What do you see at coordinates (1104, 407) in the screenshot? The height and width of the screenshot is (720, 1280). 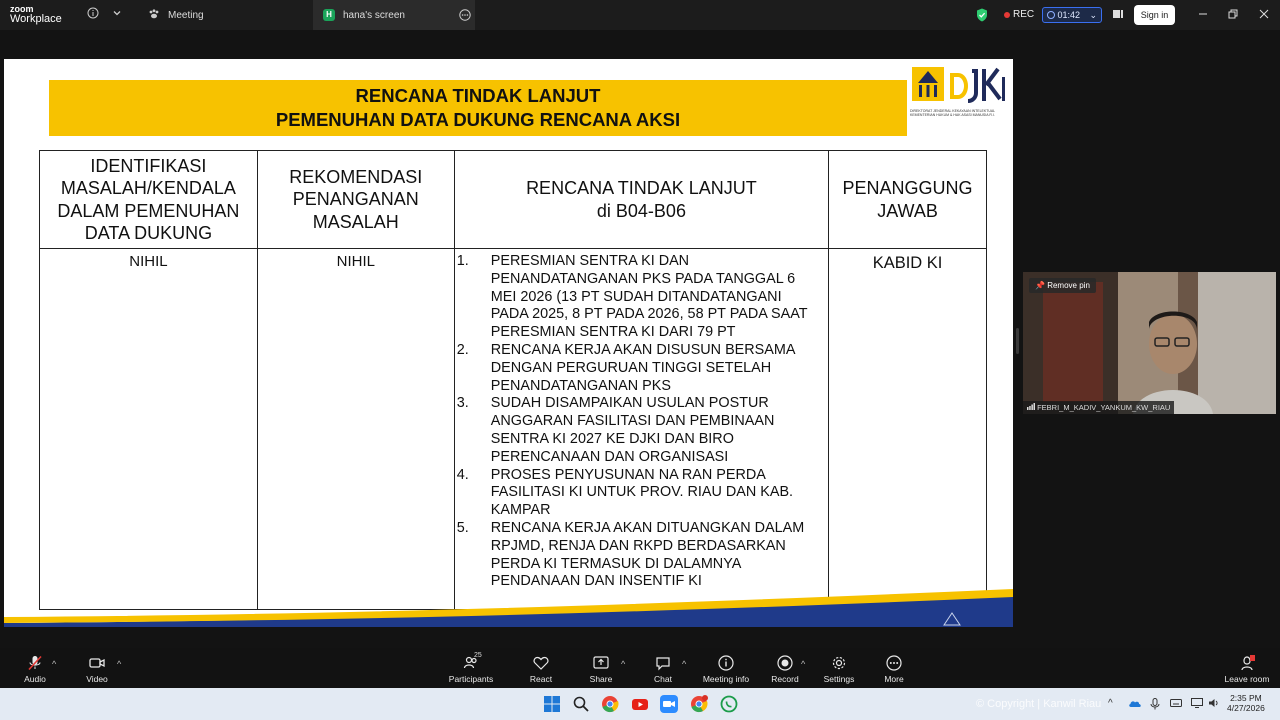 I see `participant-name: FEBRI_M_KADIV_YANKUM_KW_RIAU` at bounding box center [1104, 407].